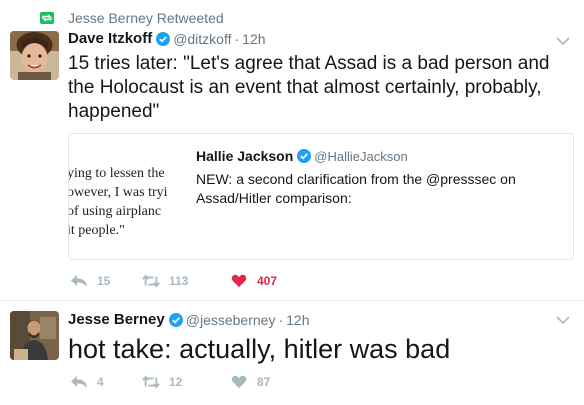 The height and width of the screenshot is (405, 584). What do you see at coordinates (231, 320) in the screenshot?
I see `author-handle: @jesseberney` at bounding box center [231, 320].